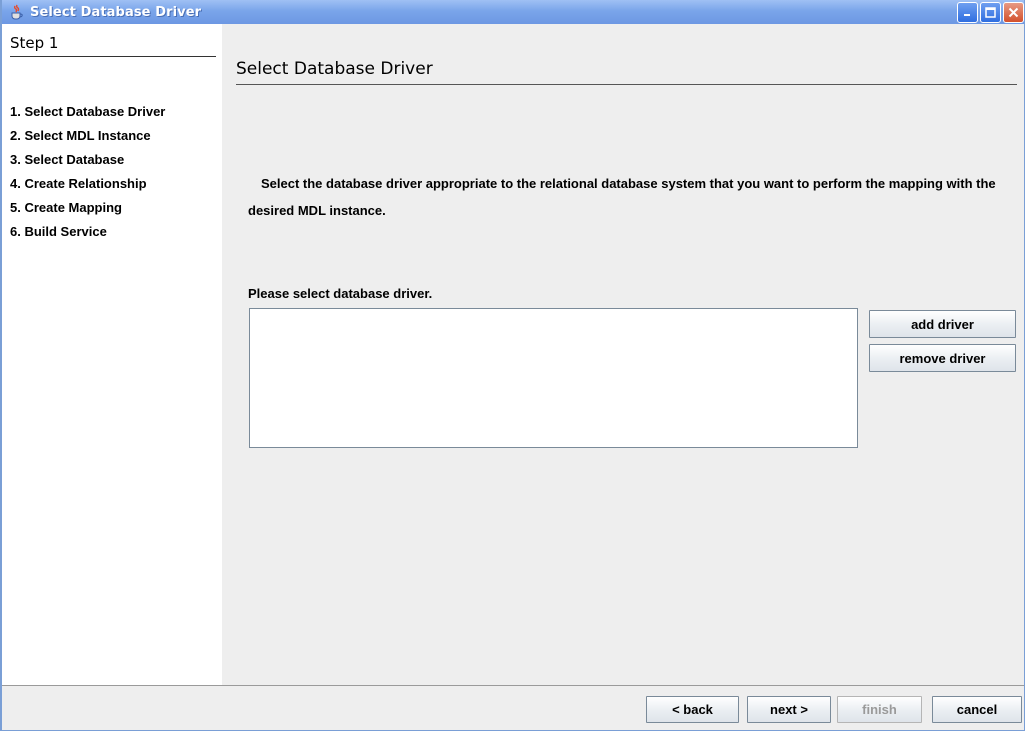 The image size is (1025, 731). Describe the element at coordinates (88, 111) in the screenshot. I see `step-item-select-database-driver: 1. Select Database Driver` at that location.